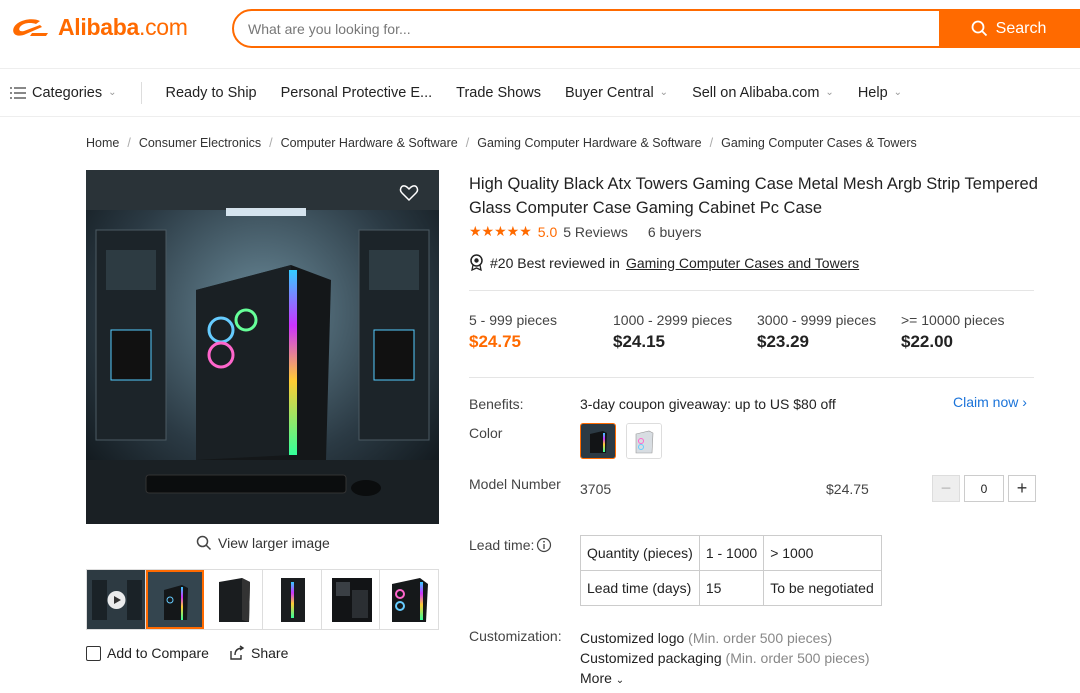  Describe the element at coordinates (30, 27) in the screenshot. I see `alibaba-logo-icon` at that location.